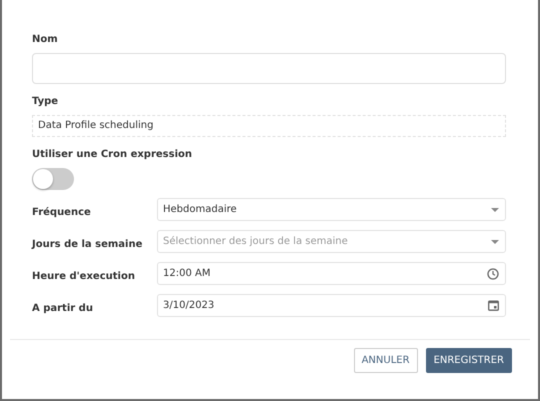  I want to click on field-label: Type, so click(45, 101).